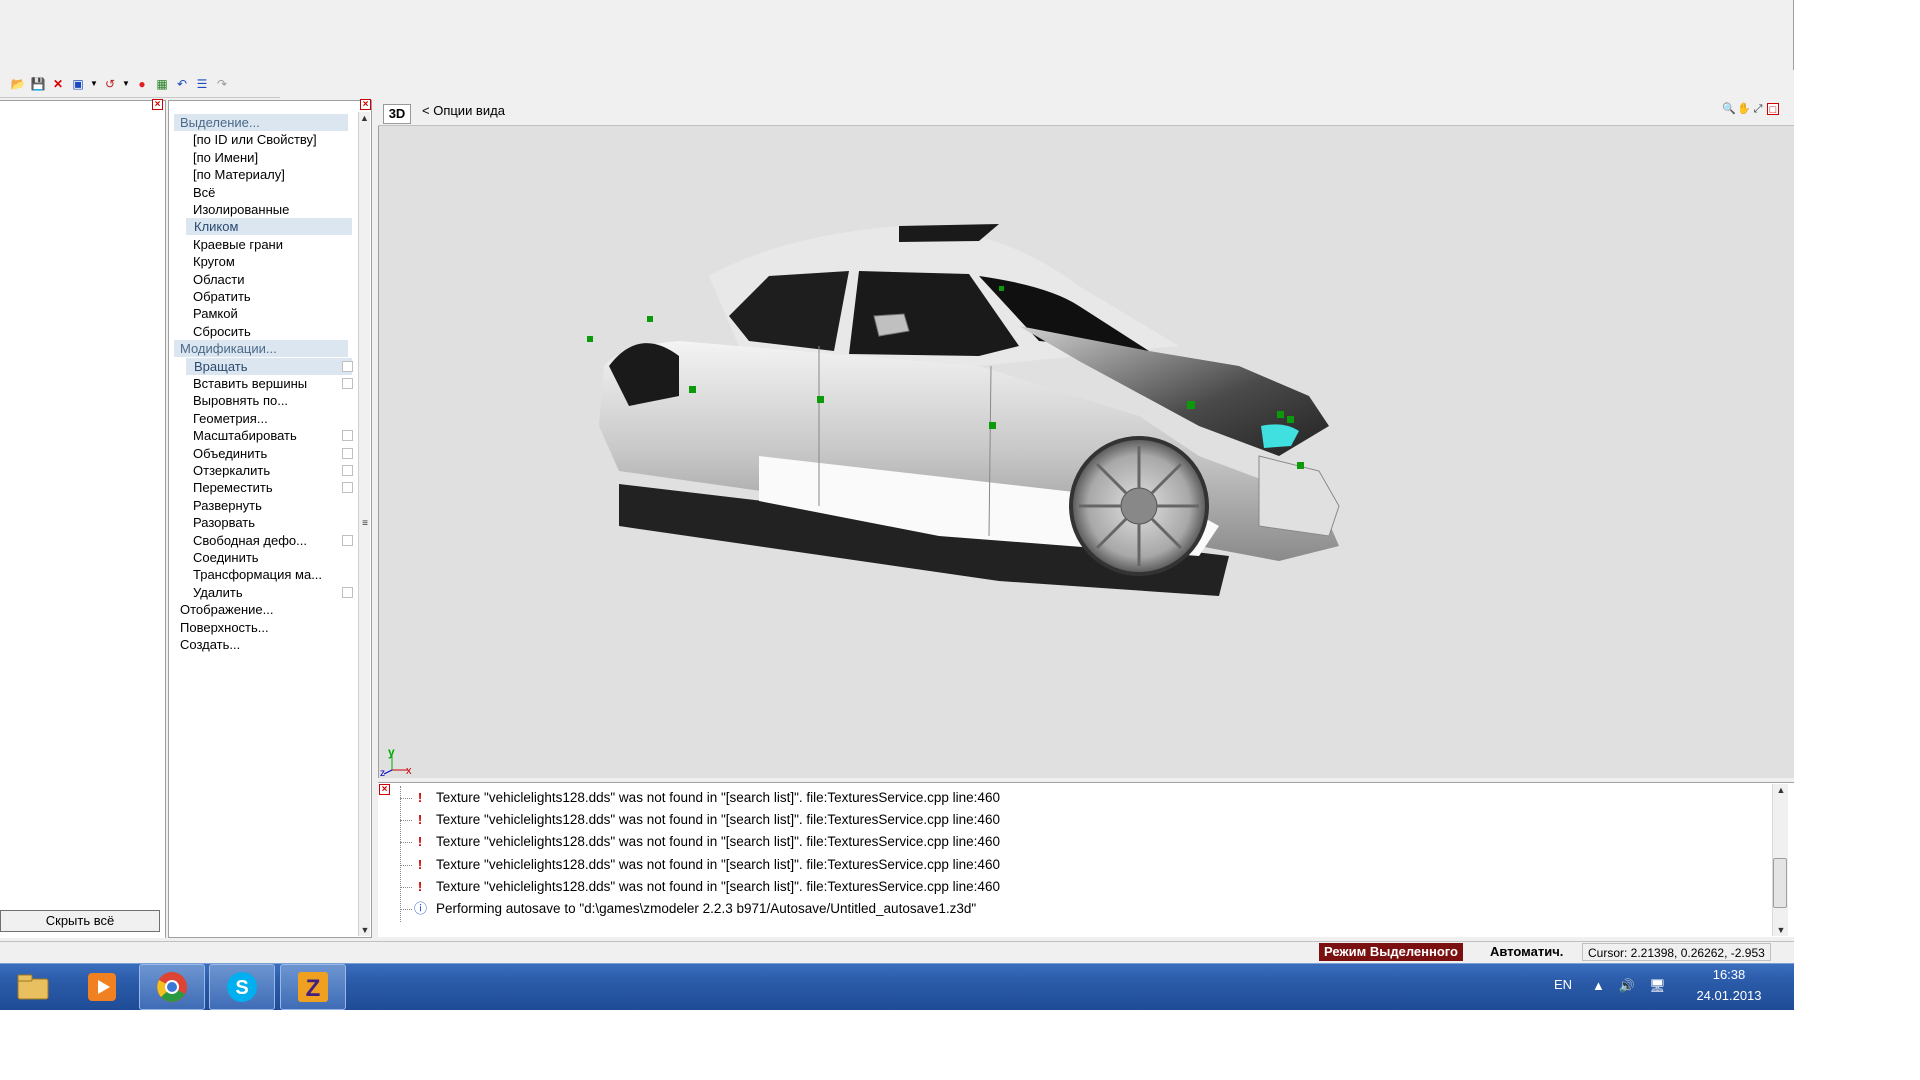 The image size is (1920, 1080). I want to click on zmodeler-button: Z, so click(313, 987).